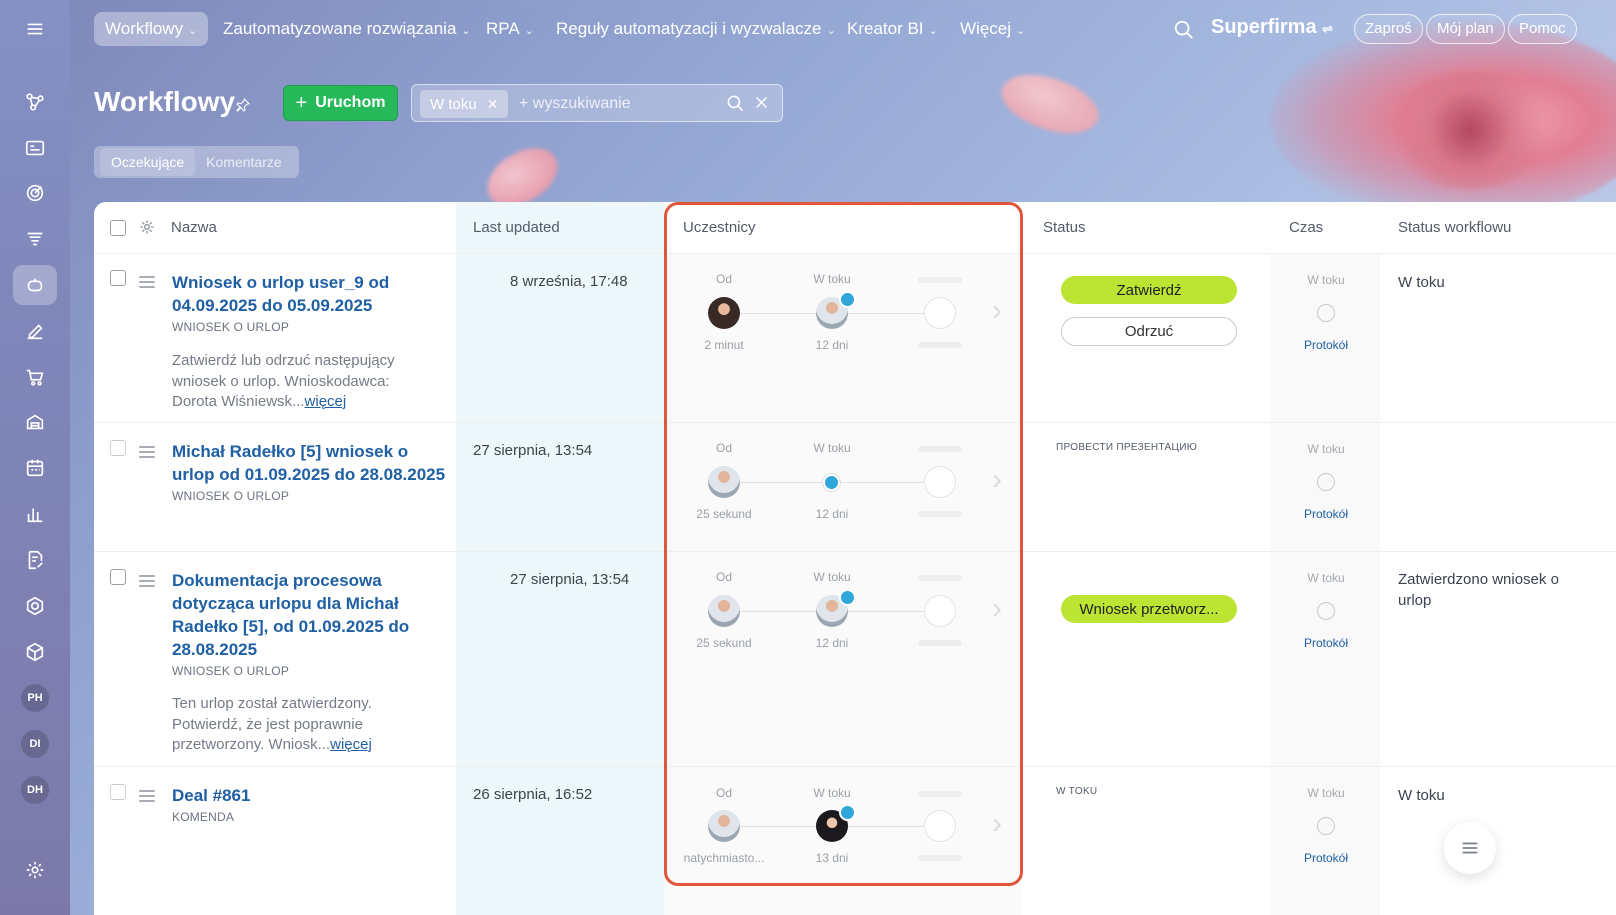 The image size is (1616, 915). What do you see at coordinates (1306, 228) in the screenshot?
I see `column-time: Czas` at bounding box center [1306, 228].